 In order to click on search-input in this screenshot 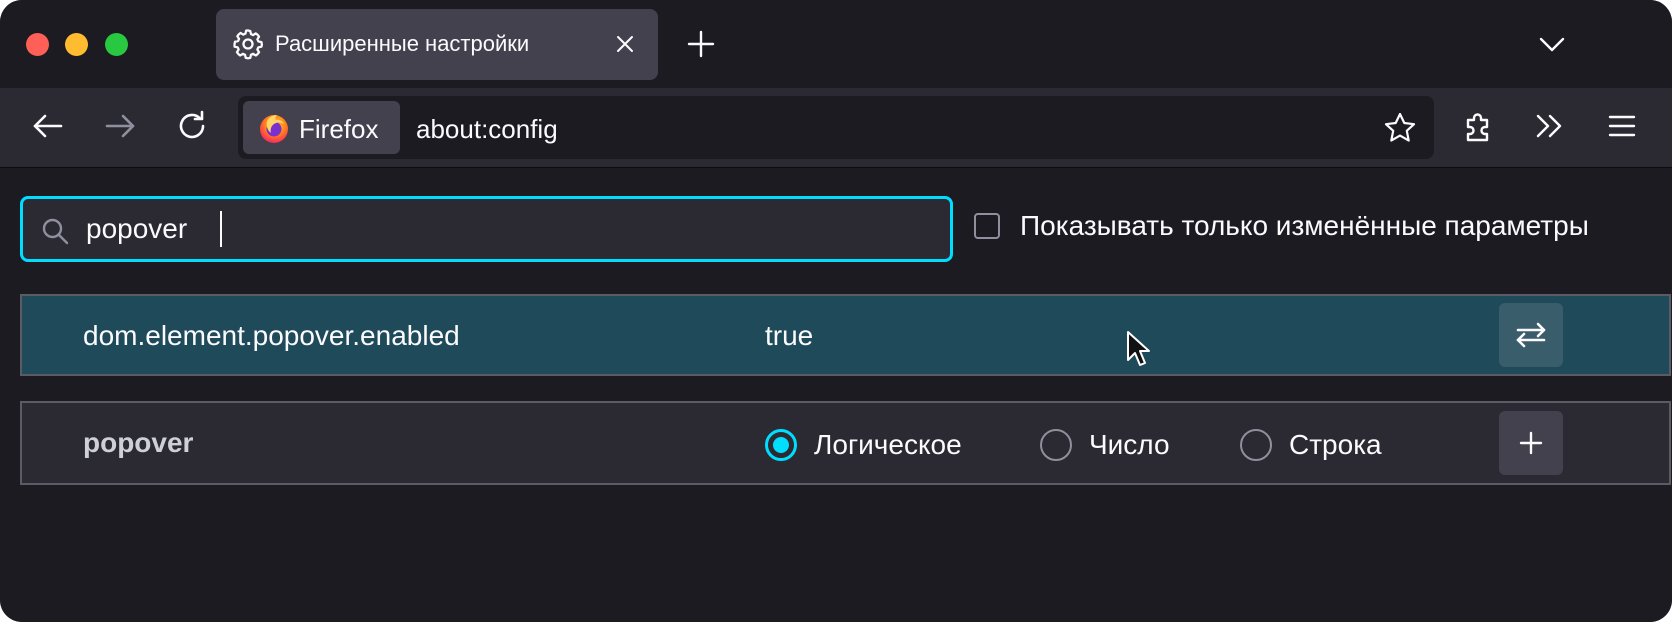, I will do `click(511, 229)`.